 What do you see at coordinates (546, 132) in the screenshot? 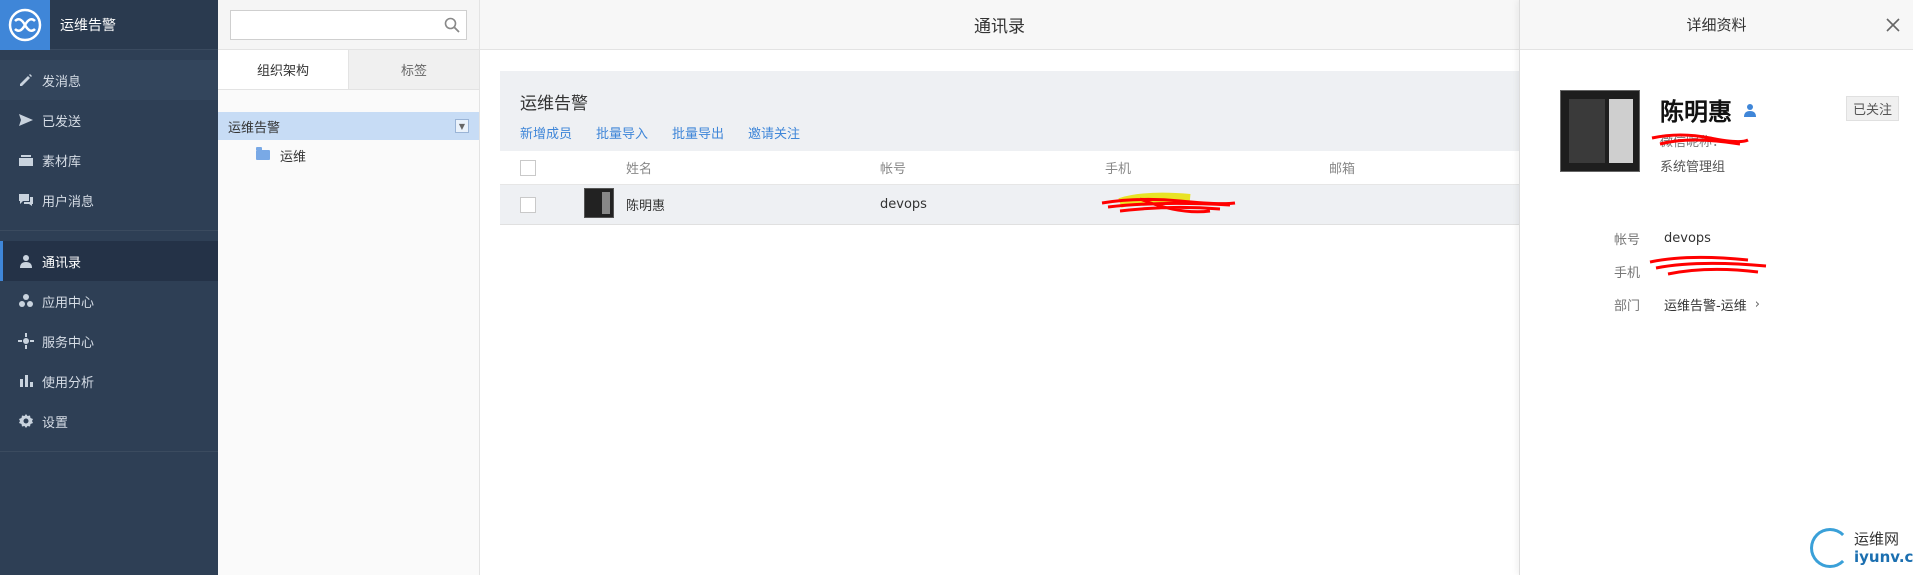
I see `add-member-link: 新增成员` at bounding box center [546, 132].